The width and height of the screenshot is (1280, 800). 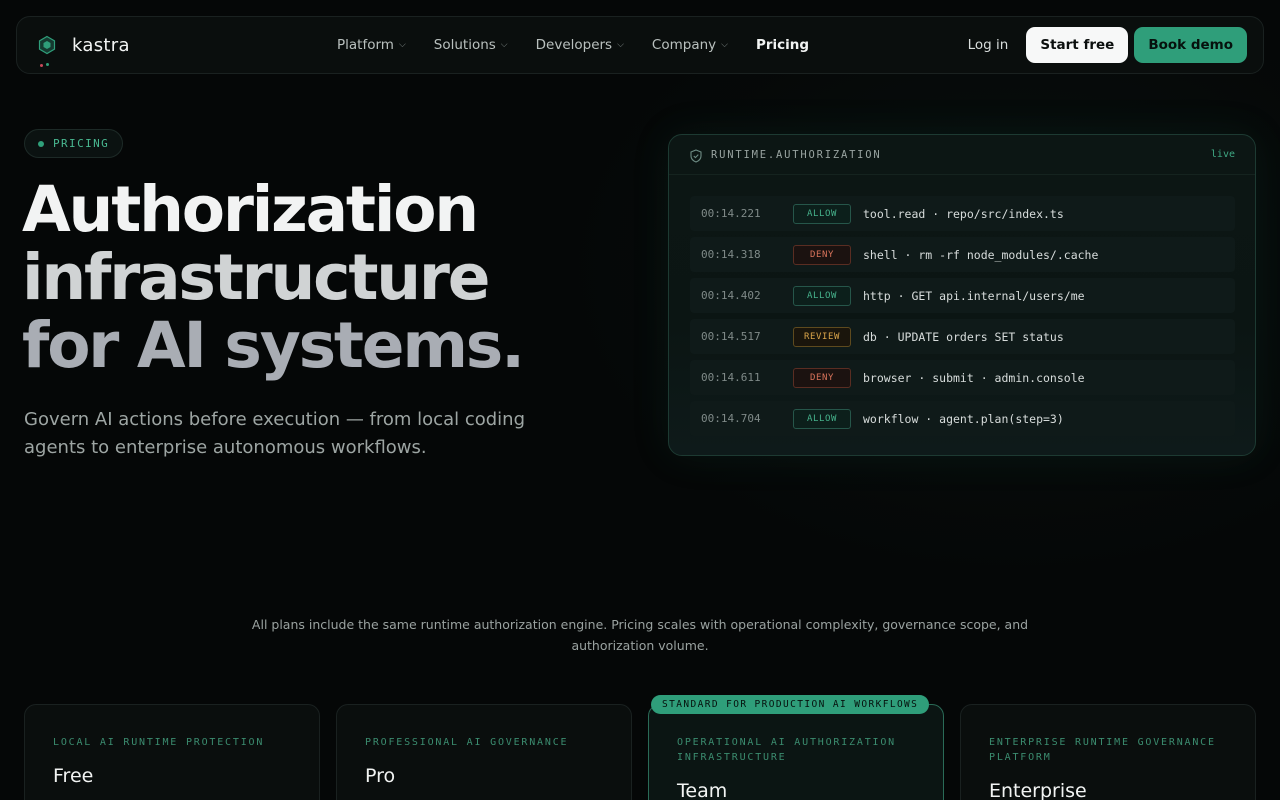 I want to click on status-dot-red, so click(x=41, y=65).